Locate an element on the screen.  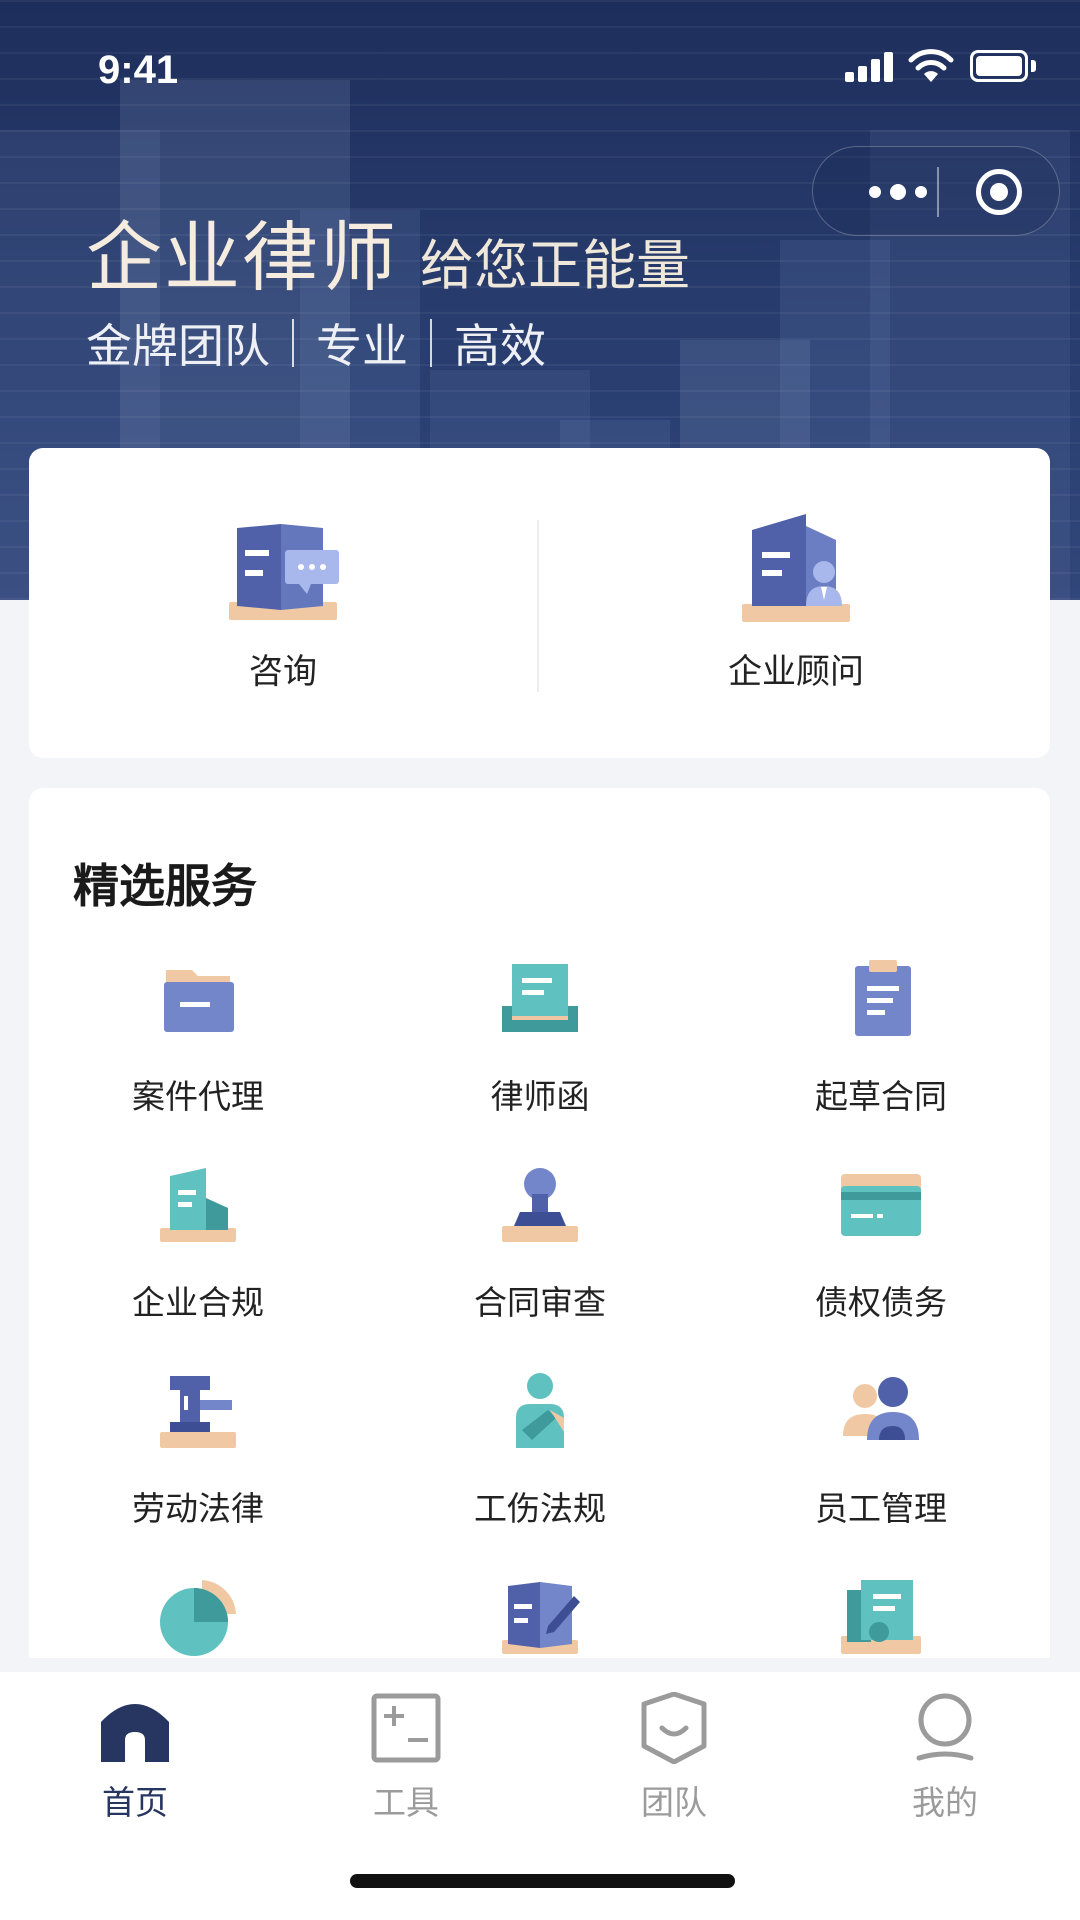
service-label: 合同审查 is located at coordinates (540, 1302).